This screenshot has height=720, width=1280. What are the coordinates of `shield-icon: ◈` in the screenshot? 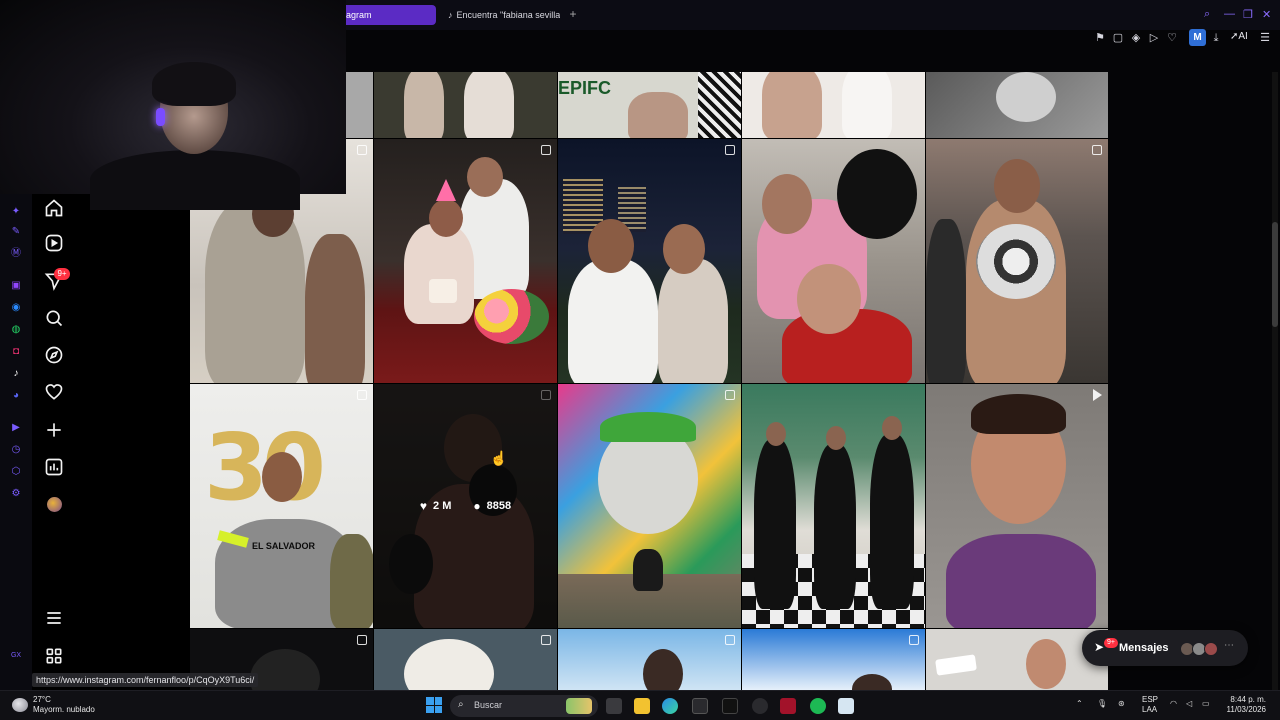 It's located at (1136, 38).